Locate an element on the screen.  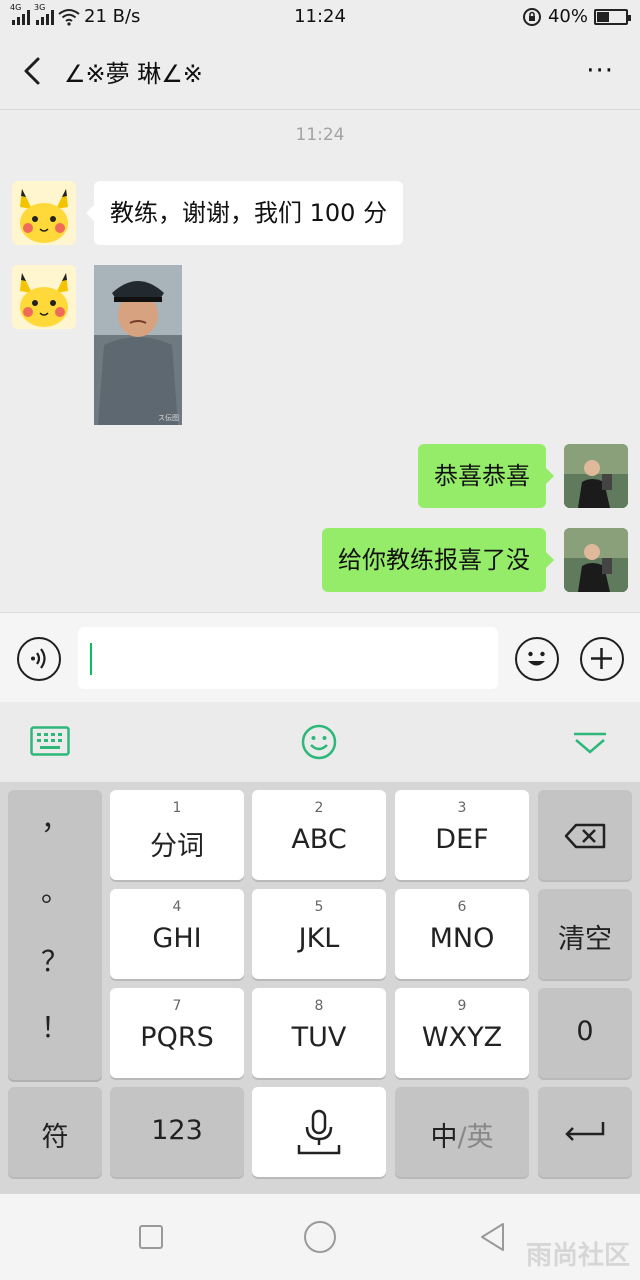
emoji-panel-icon is located at coordinates (319, 742).